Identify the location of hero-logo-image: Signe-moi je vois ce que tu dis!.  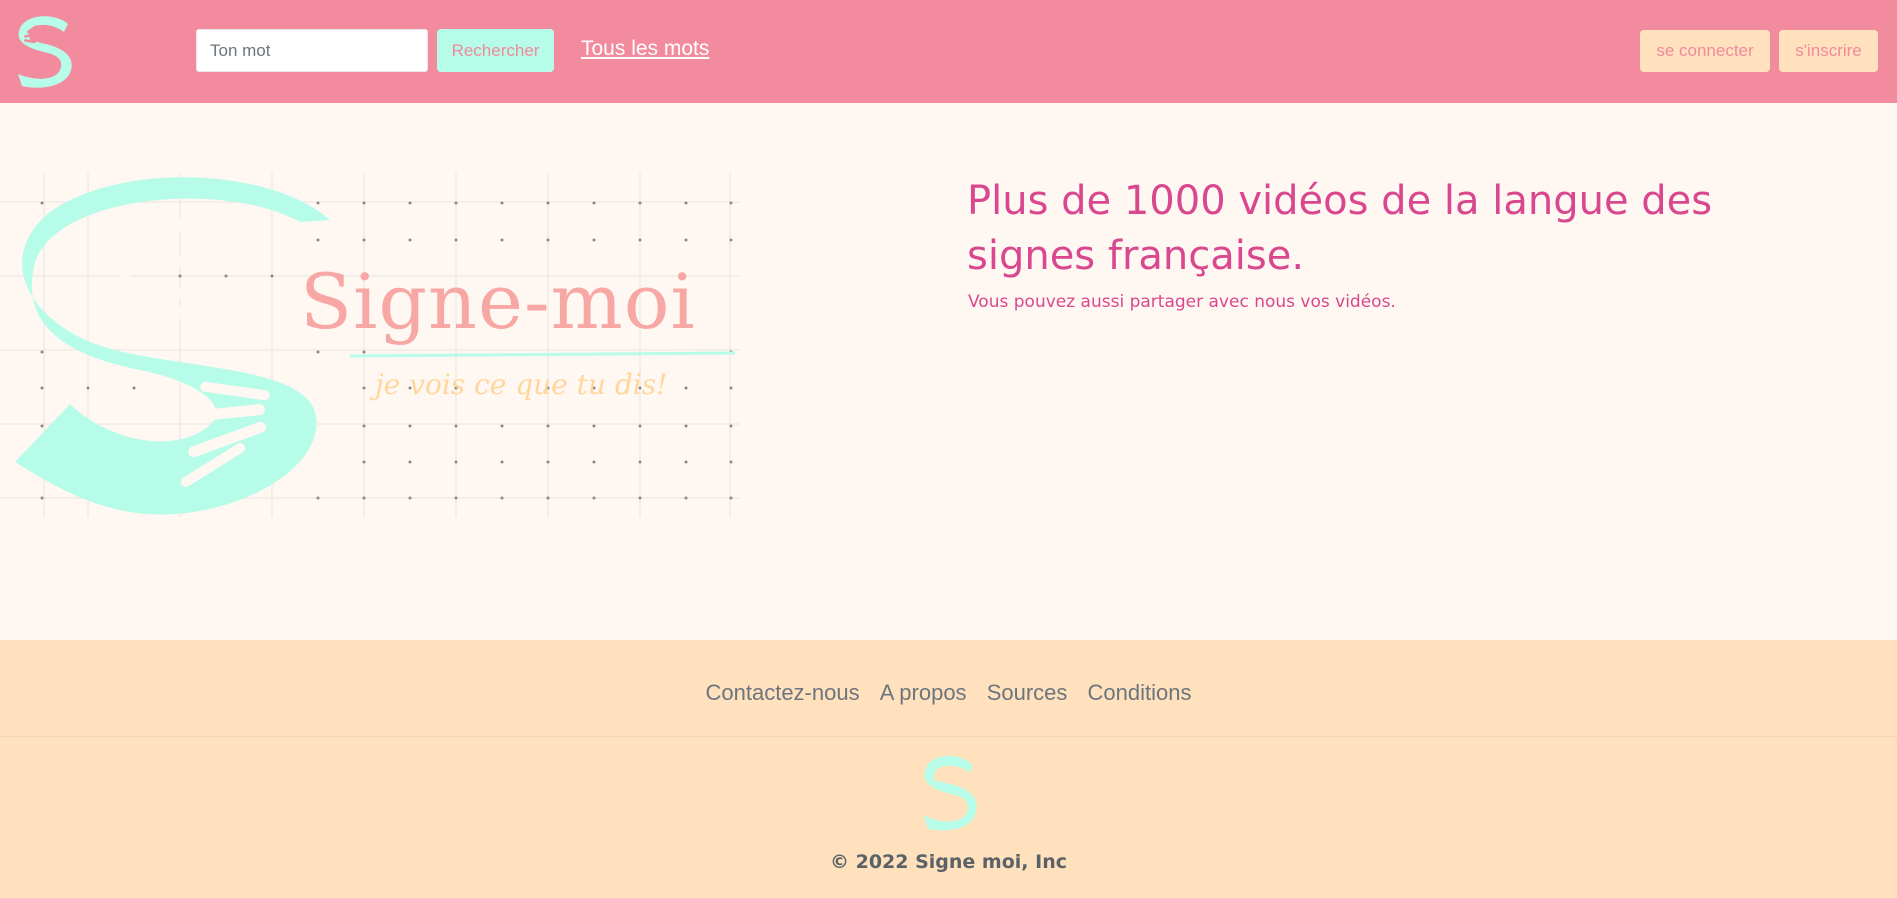
(370, 344).